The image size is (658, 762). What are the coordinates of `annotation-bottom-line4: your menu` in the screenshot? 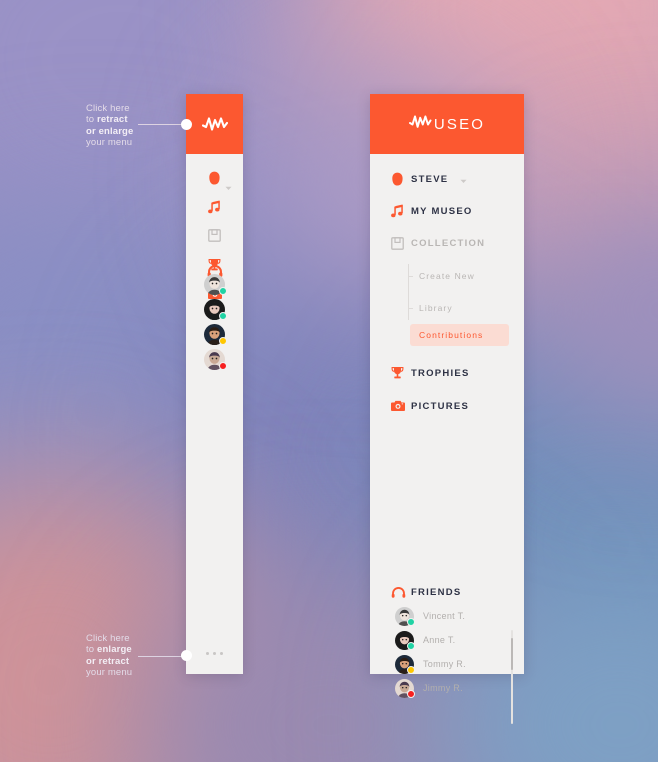 It's located at (109, 672).